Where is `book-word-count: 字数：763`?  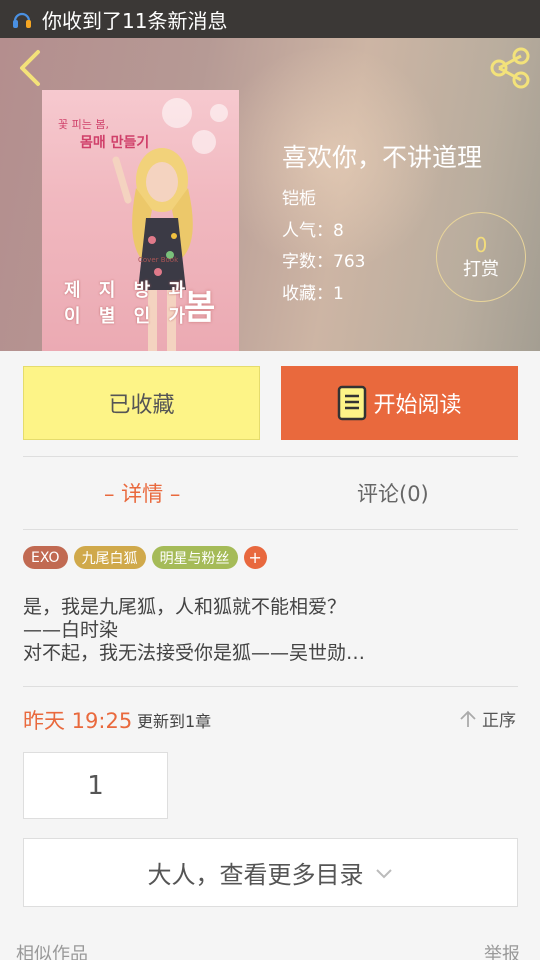 book-word-count: 字数：763 is located at coordinates (324, 262).